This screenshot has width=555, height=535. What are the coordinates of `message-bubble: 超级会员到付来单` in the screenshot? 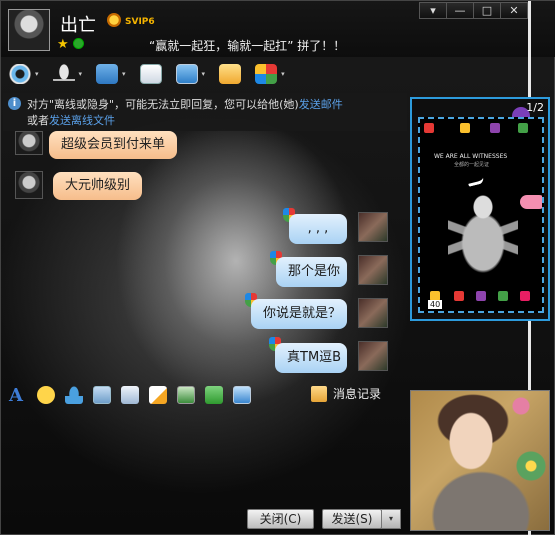 It's located at (113, 145).